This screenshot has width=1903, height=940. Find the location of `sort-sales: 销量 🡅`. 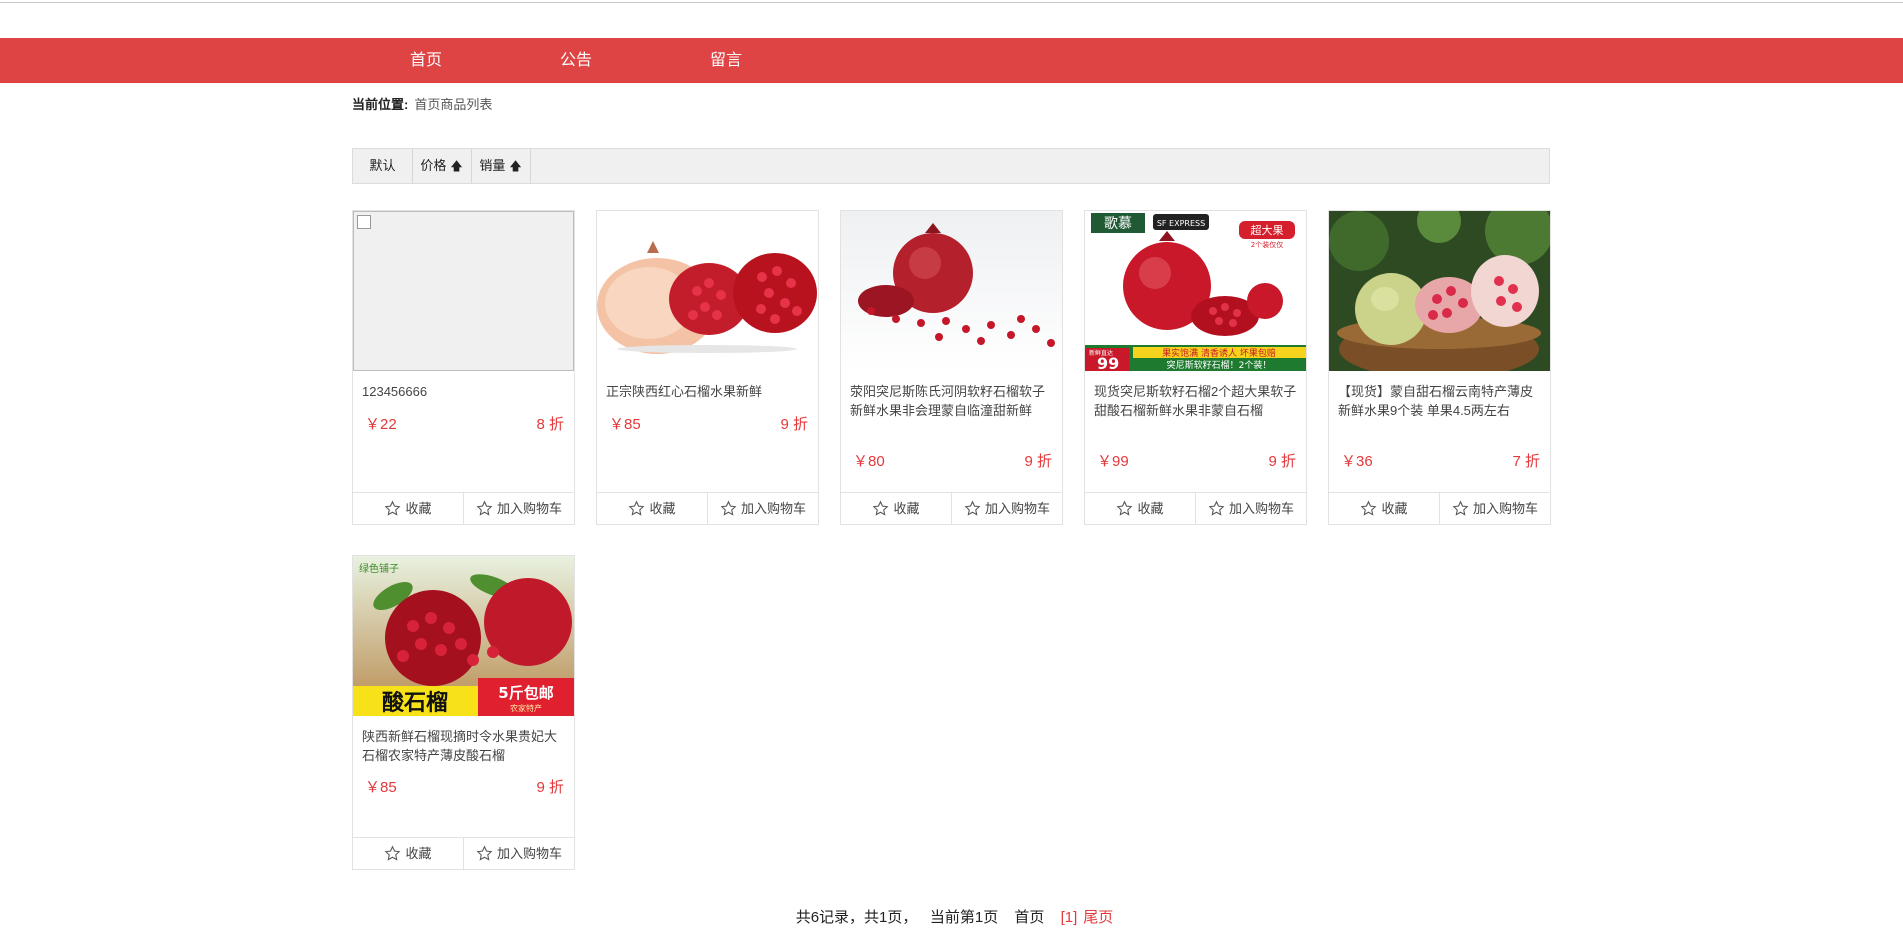

sort-sales: 销量 🡅 is located at coordinates (501, 166).